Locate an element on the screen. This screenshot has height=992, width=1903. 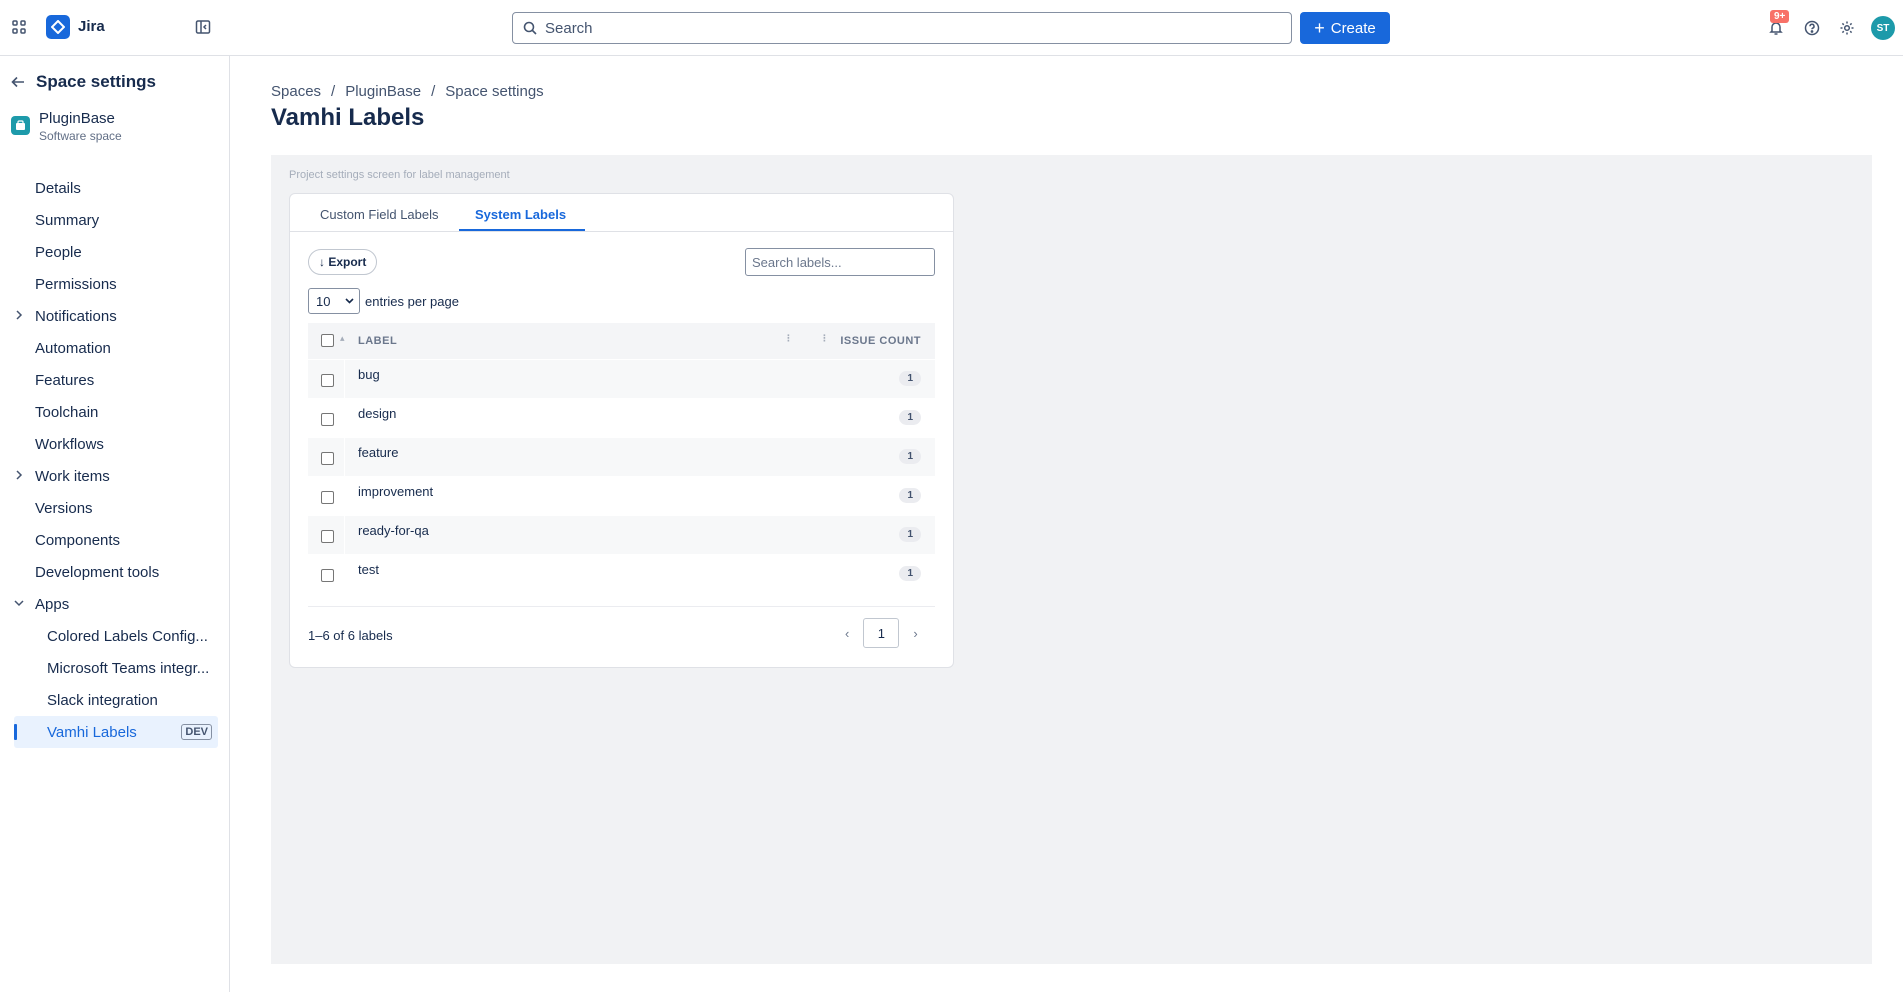
sidebar-item-label: Workflows is located at coordinates (69, 444).